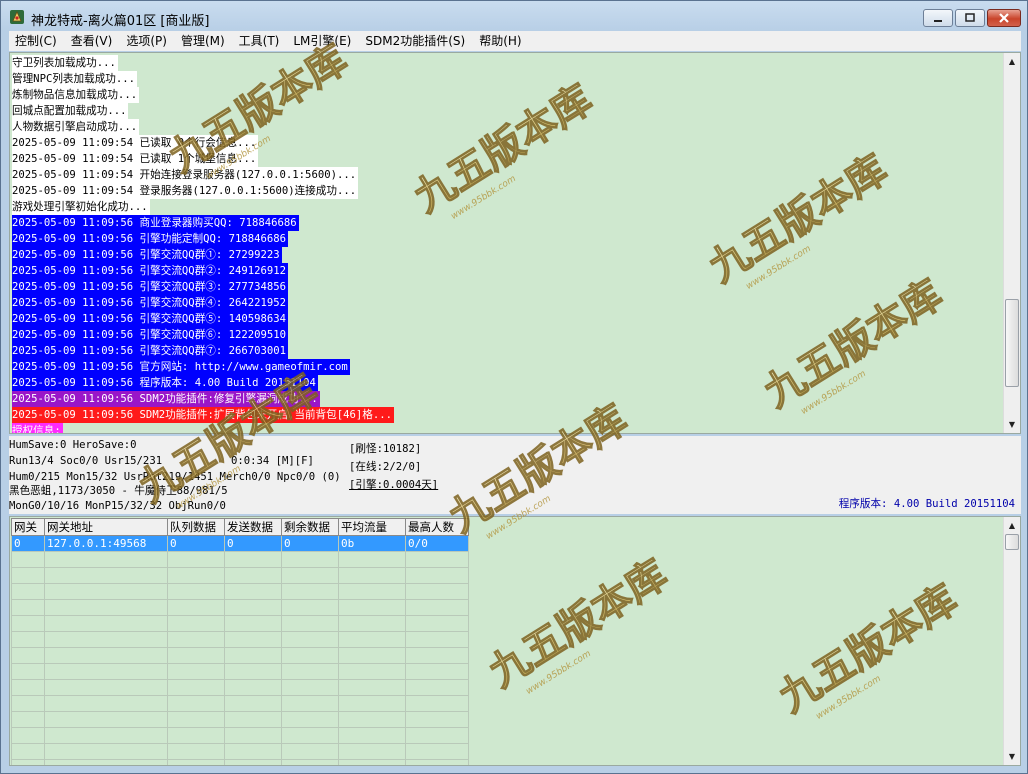  What do you see at coordinates (1012, 525) in the screenshot?
I see `gate-scroll-up-arrow: ▲` at bounding box center [1012, 525].